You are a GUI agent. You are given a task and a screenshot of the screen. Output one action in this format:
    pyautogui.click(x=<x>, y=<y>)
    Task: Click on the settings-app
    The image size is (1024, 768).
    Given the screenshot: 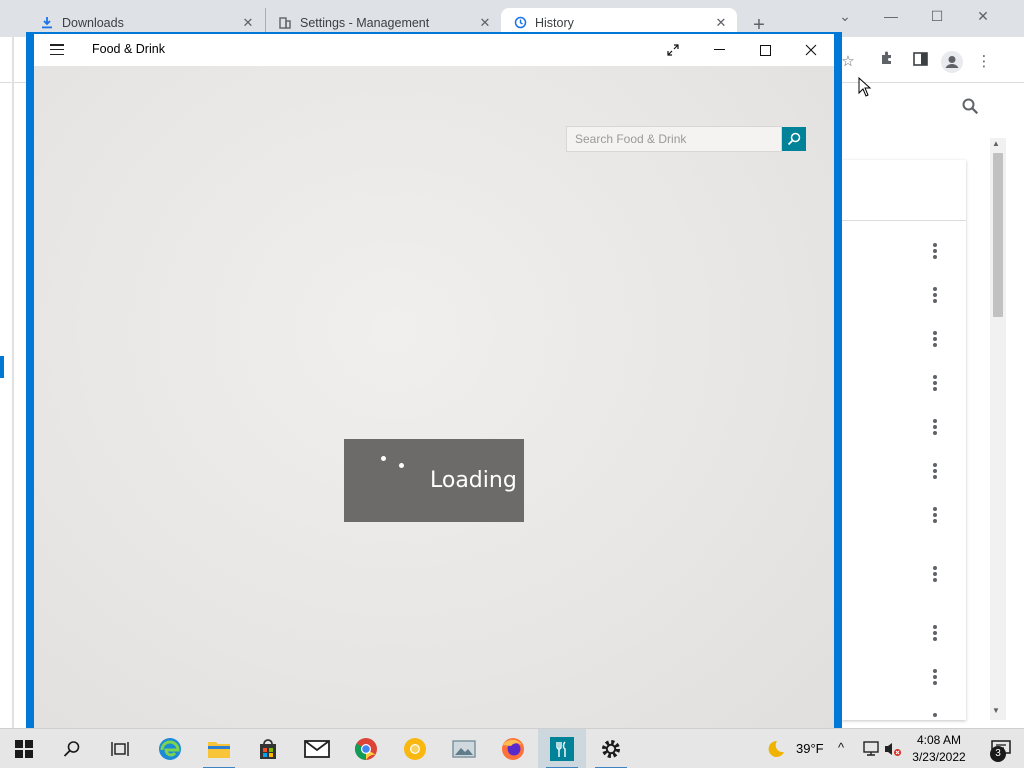 What is the action you would take?
    pyautogui.click(x=611, y=748)
    